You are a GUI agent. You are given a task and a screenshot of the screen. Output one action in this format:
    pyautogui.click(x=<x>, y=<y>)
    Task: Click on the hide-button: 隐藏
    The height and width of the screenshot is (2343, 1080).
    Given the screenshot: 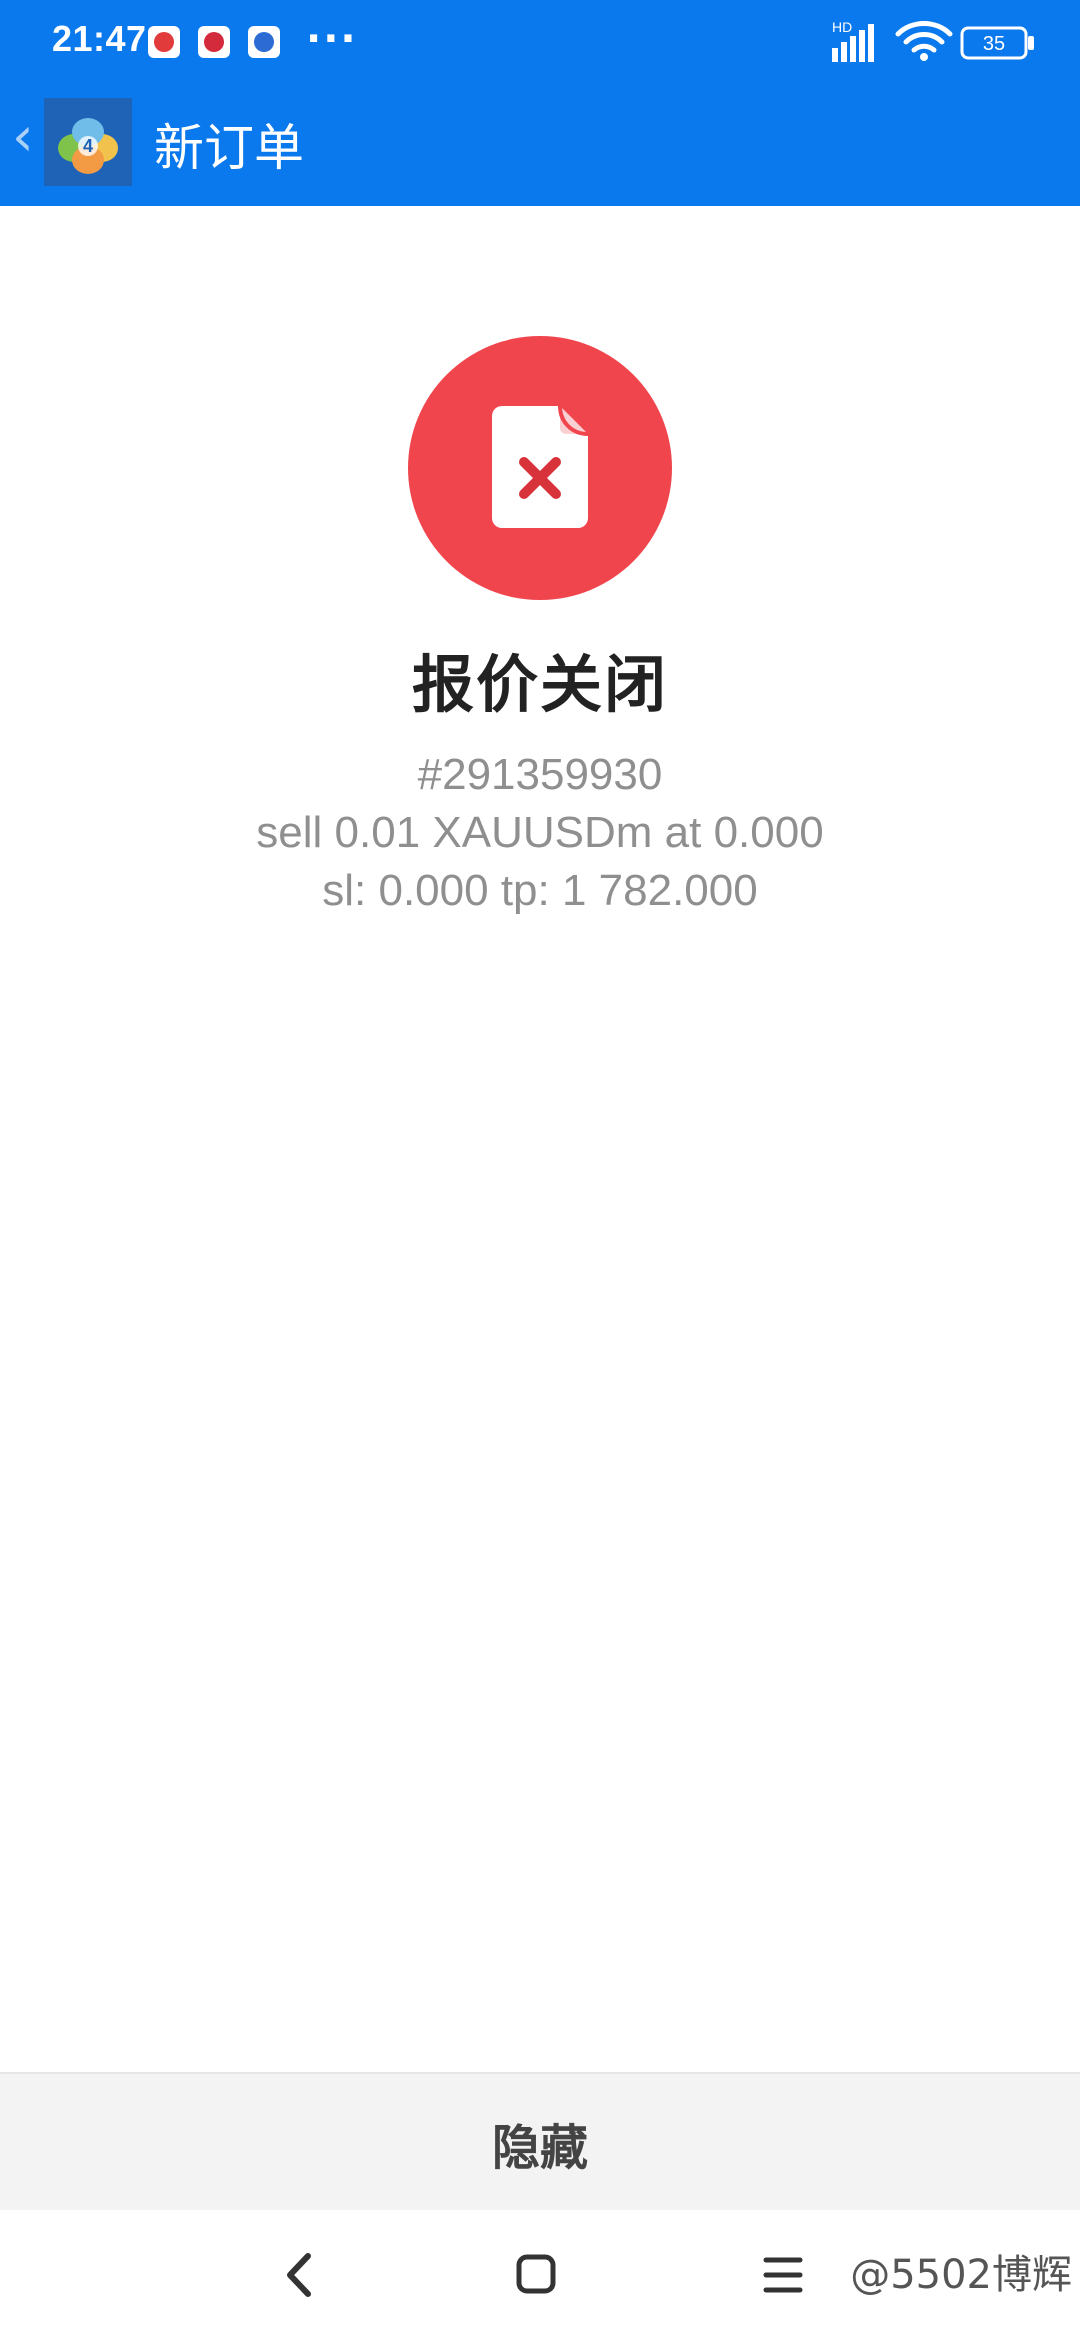 What is the action you would take?
    pyautogui.click(x=540, y=2143)
    